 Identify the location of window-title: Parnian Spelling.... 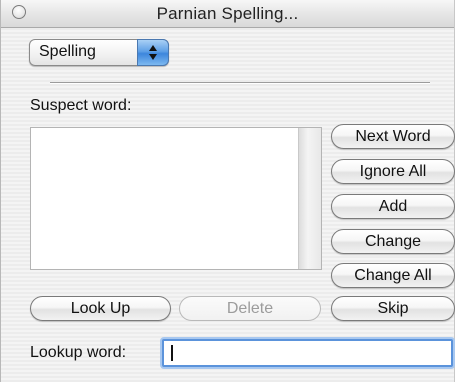
(227, 13).